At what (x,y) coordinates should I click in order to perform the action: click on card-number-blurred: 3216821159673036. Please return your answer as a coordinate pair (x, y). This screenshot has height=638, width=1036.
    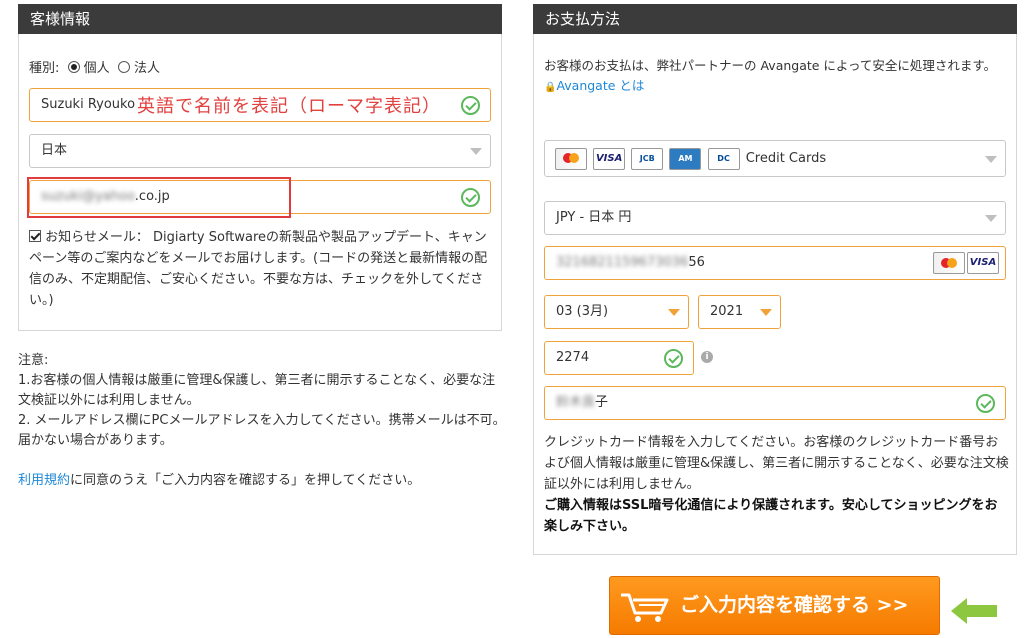
    Looking at the image, I should click on (622, 262).